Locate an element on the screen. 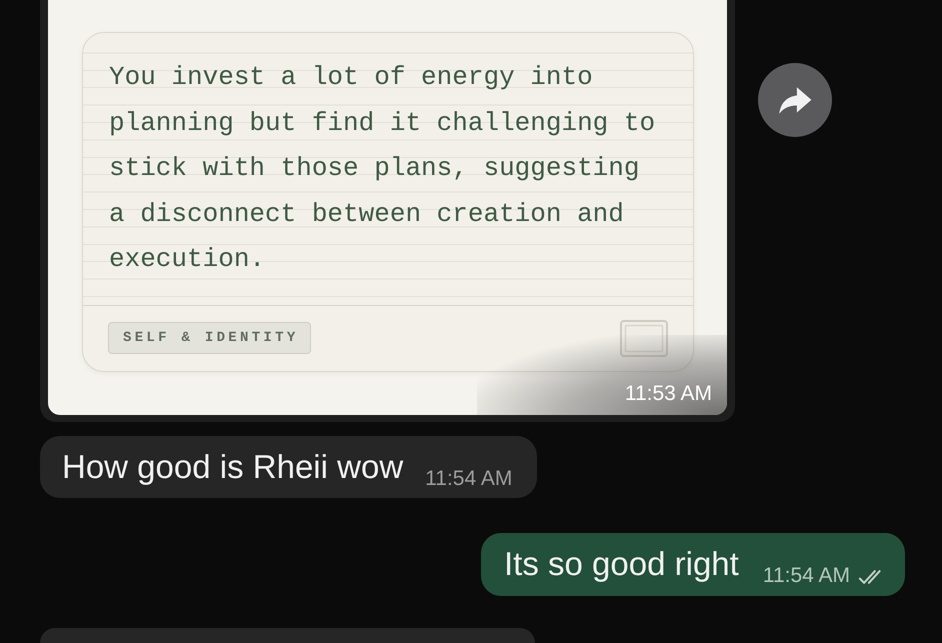 Image resolution: width=942 pixels, height=643 pixels. frame-icon is located at coordinates (644, 338).